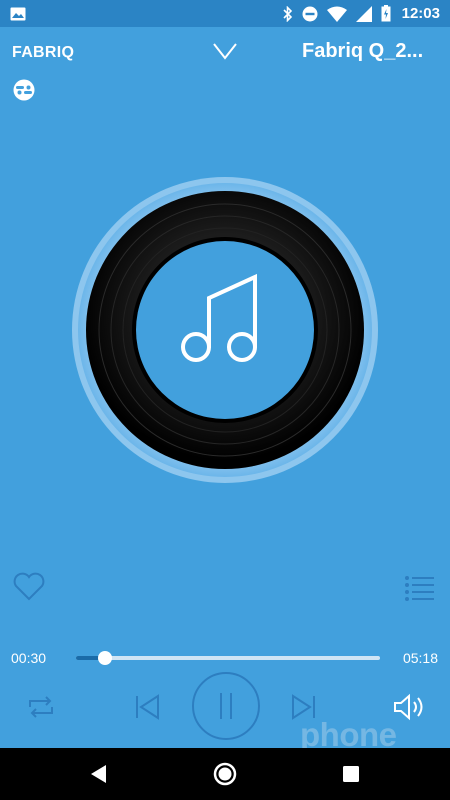 Image resolution: width=450 pixels, height=800 pixels. I want to click on repeat-button, so click(41, 707).